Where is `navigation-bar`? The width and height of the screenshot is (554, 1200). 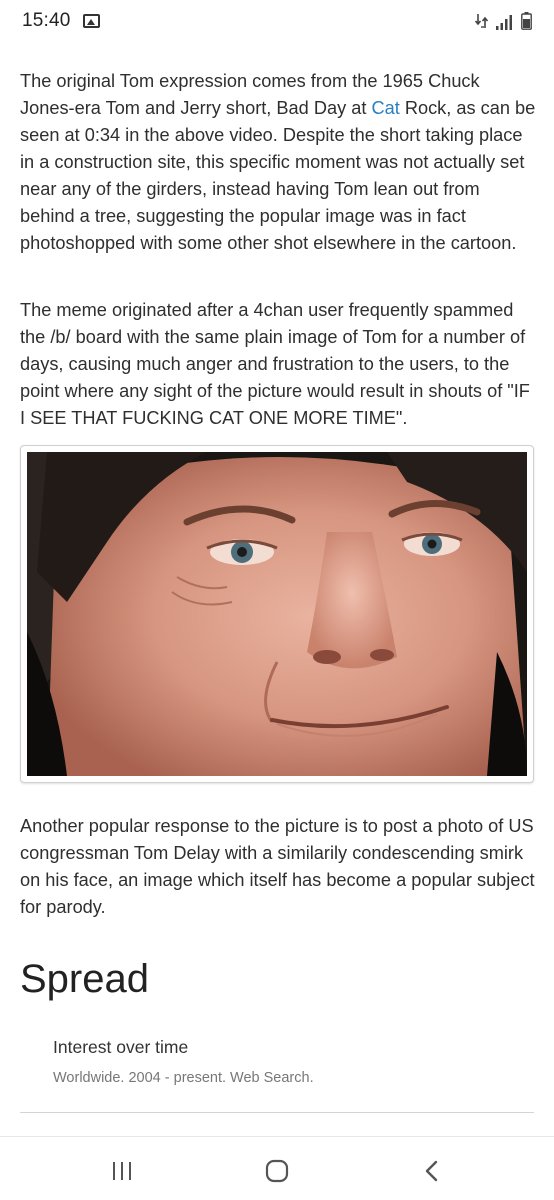 navigation-bar is located at coordinates (277, 1168).